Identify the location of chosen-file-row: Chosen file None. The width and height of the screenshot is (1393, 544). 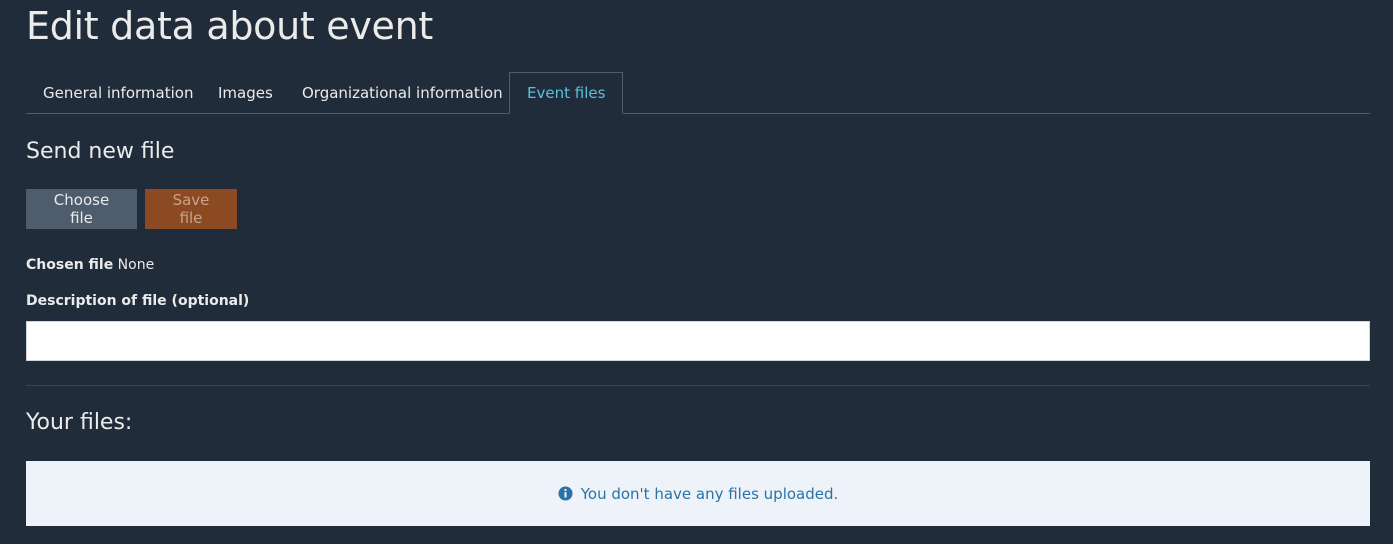
(90, 265).